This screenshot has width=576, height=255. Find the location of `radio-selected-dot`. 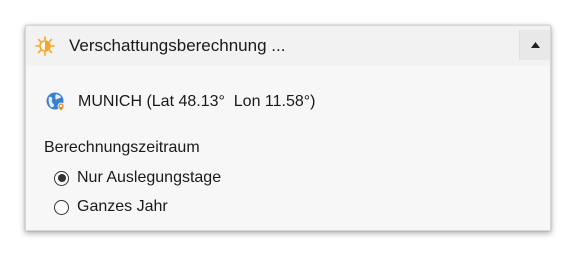

radio-selected-dot is located at coordinates (61, 178).